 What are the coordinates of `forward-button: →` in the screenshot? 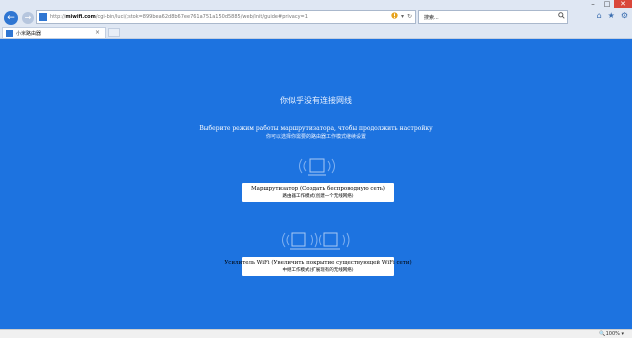 It's located at (28, 17).